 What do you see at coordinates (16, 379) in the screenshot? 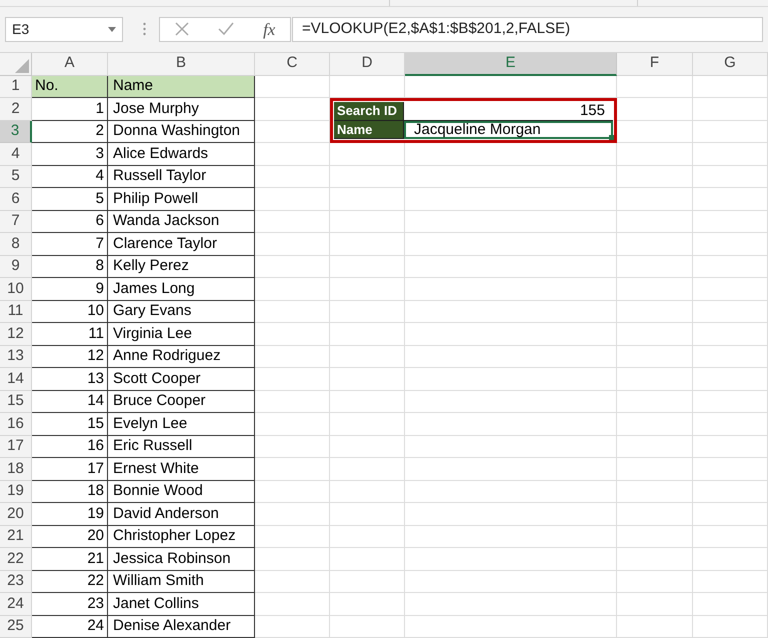
I see `row-header: 14` at bounding box center [16, 379].